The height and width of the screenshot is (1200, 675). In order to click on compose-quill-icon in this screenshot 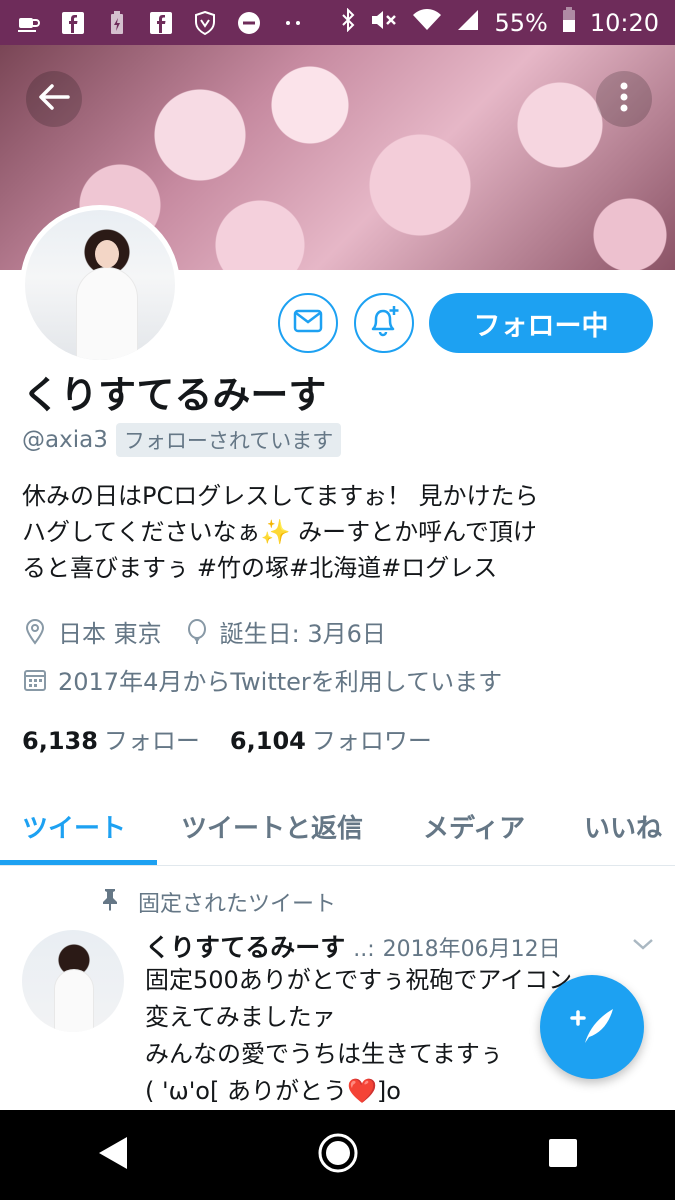, I will do `click(592, 1027)`.